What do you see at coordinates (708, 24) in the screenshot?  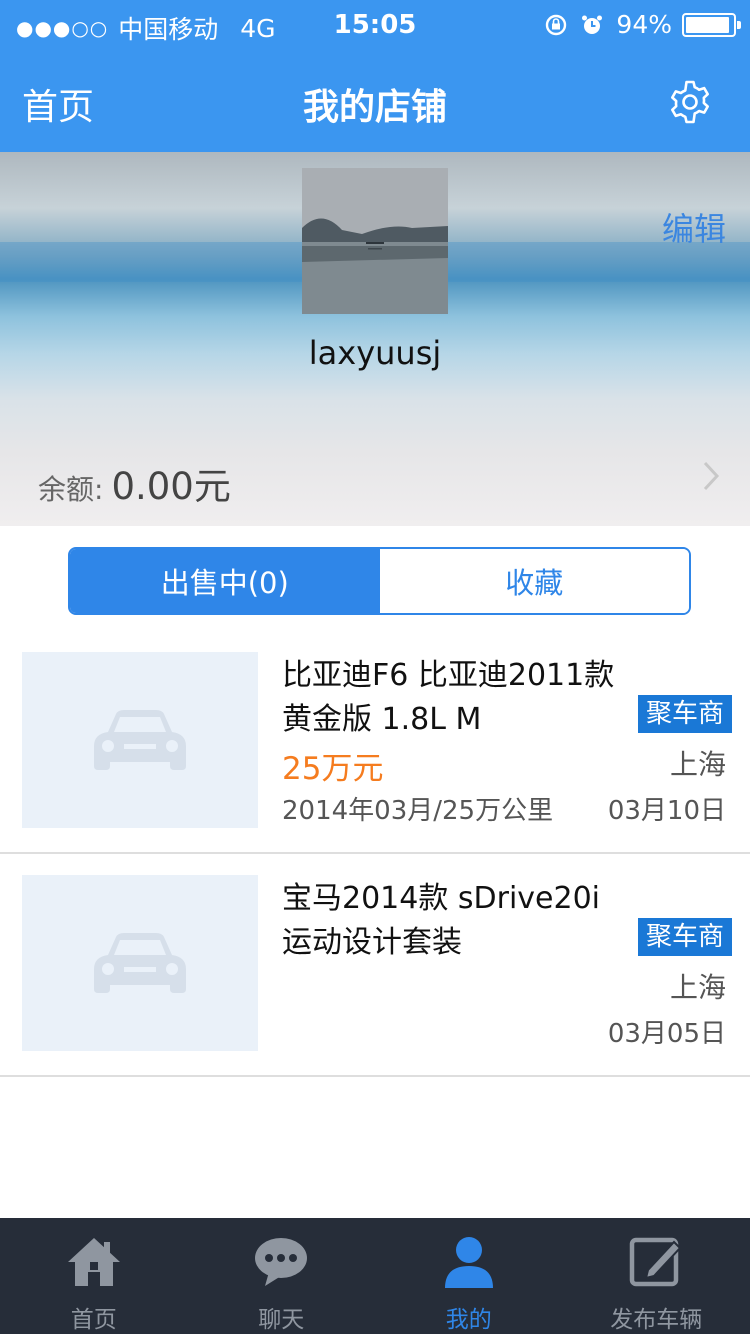 I see `battery-level` at bounding box center [708, 24].